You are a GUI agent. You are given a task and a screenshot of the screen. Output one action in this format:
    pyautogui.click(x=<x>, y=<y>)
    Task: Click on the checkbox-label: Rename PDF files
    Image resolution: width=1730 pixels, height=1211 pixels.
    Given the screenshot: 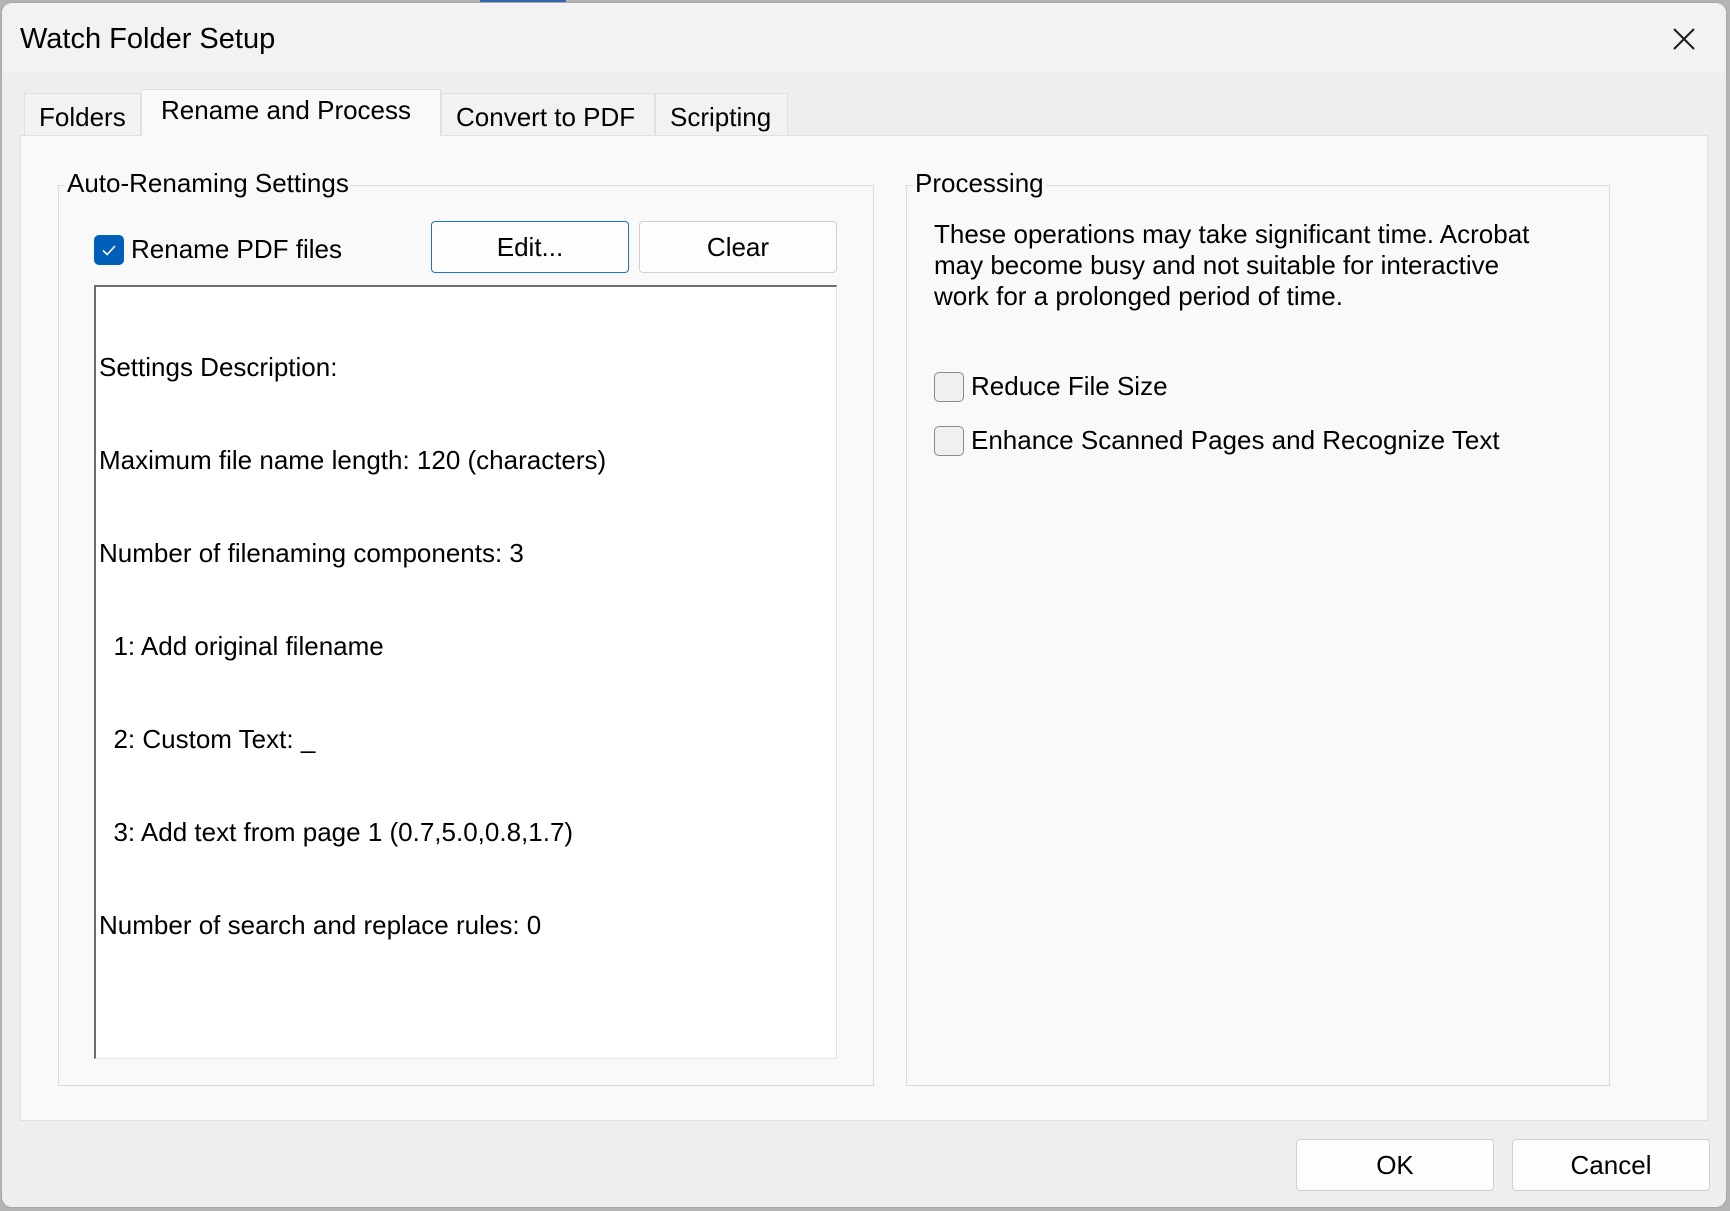 What is the action you would take?
    pyautogui.click(x=236, y=249)
    